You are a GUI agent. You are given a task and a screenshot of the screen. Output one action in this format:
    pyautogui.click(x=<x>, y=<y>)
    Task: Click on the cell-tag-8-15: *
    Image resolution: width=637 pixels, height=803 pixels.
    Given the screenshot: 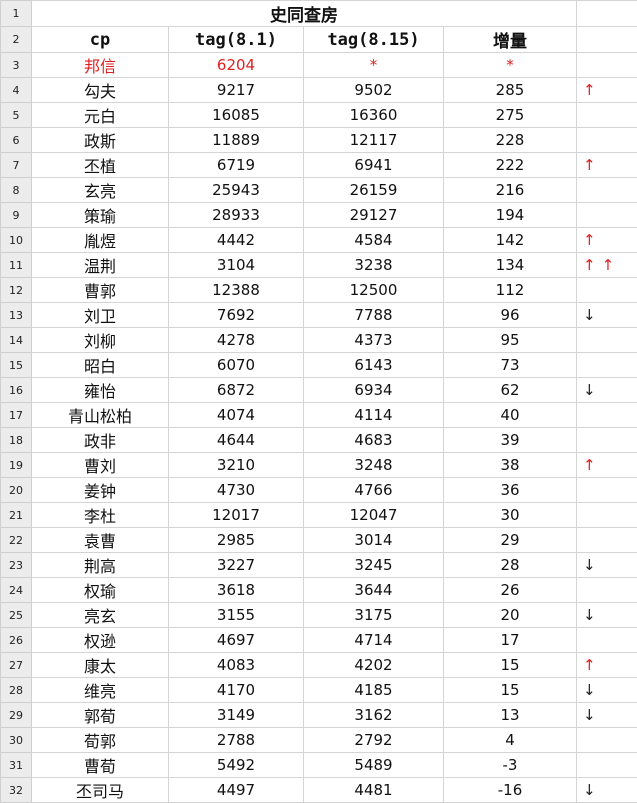 What is the action you would take?
    pyautogui.click(x=374, y=65)
    